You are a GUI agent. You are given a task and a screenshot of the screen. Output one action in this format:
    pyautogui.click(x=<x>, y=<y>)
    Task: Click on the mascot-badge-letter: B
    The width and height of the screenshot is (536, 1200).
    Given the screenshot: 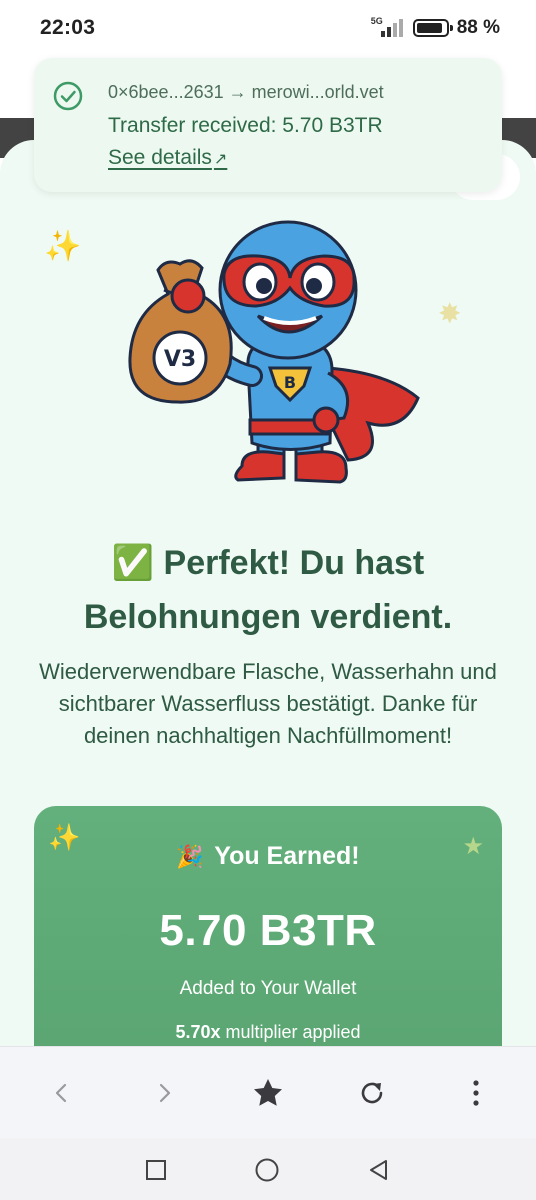 What is the action you would take?
    pyautogui.click(x=290, y=382)
    